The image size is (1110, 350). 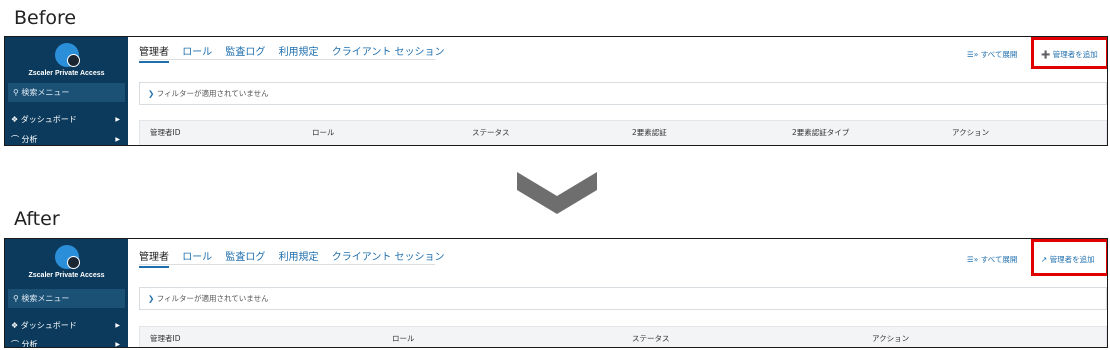 What do you see at coordinates (623, 132) in the screenshot?
I see `table-header: 管理者ID ロール ステータス 2要素認証 2要素認証タイプ アクション` at bounding box center [623, 132].